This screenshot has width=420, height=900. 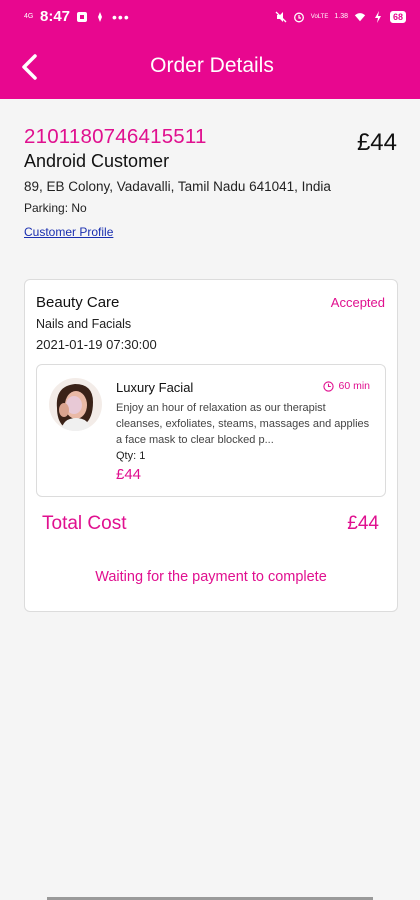 What do you see at coordinates (211, 577) in the screenshot?
I see `payment-status-text: Waiting for the payment to complete` at bounding box center [211, 577].